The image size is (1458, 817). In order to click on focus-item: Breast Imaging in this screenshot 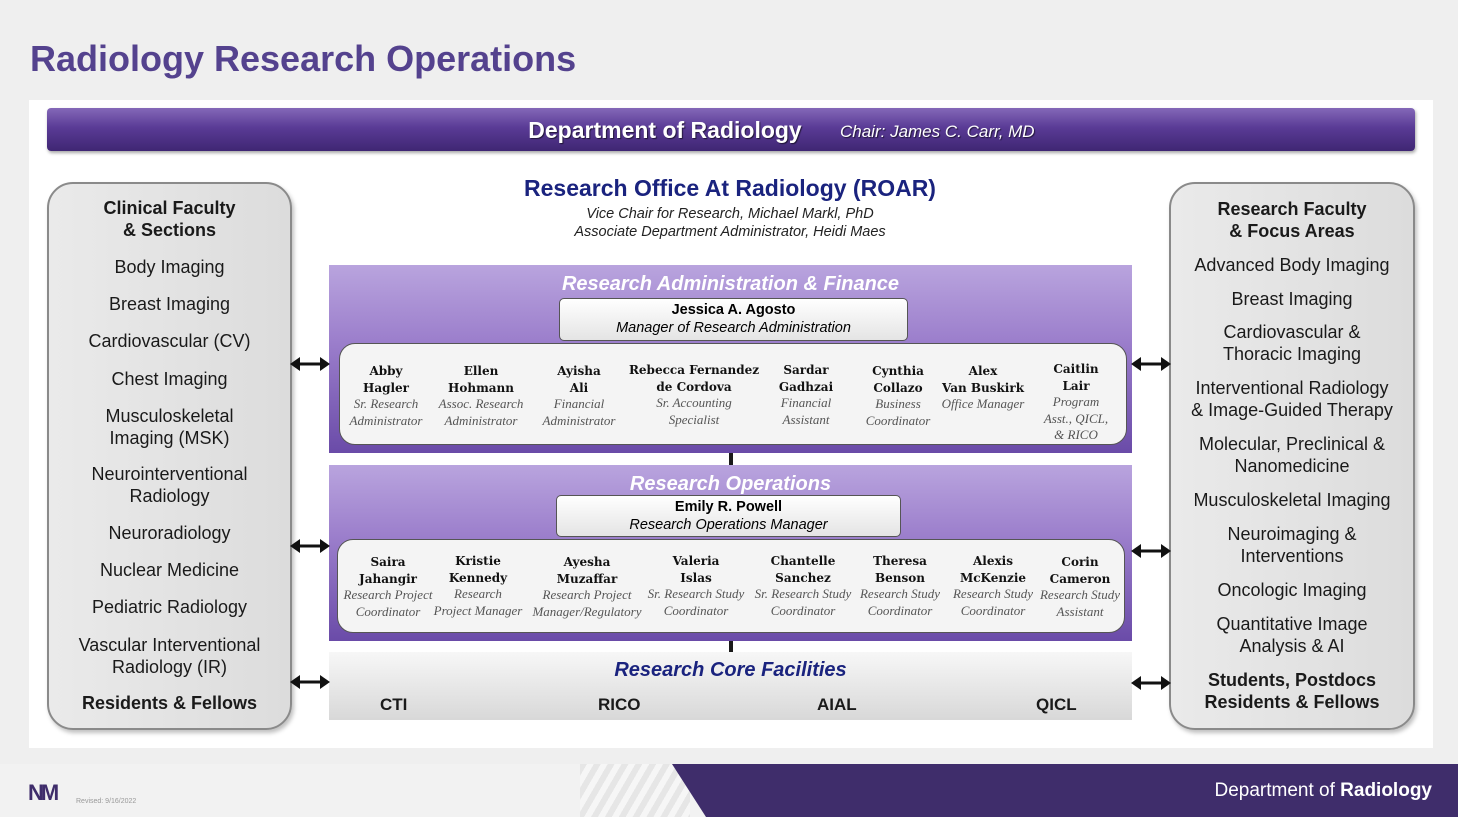, I will do `click(1292, 299)`.